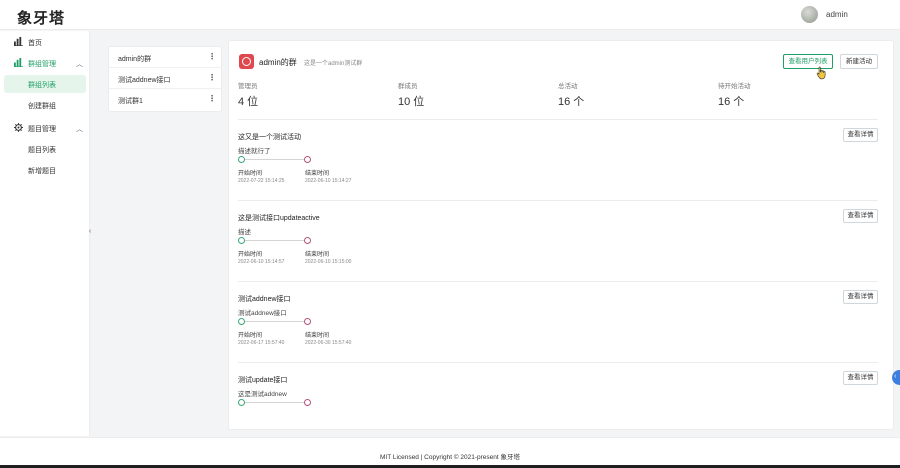 This screenshot has width=900, height=468. What do you see at coordinates (165, 99) in the screenshot?
I see `group-list-item: 测试群1 ⋮` at bounding box center [165, 99].